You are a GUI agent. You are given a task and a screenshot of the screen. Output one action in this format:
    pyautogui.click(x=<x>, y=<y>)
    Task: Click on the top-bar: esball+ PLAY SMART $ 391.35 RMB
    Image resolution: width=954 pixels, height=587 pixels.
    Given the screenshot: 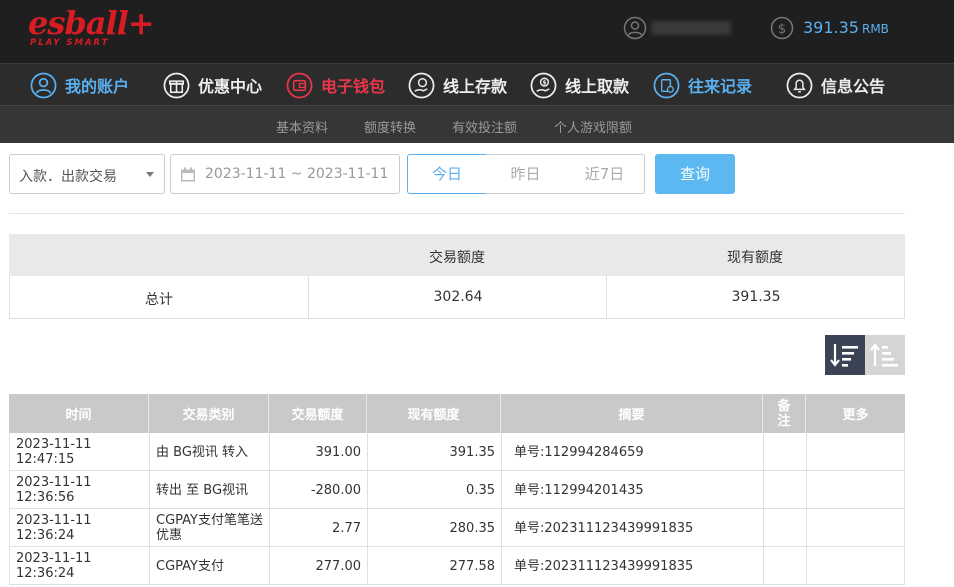 What is the action you would take?
    pyautogui.click(x=477, y=31)
    